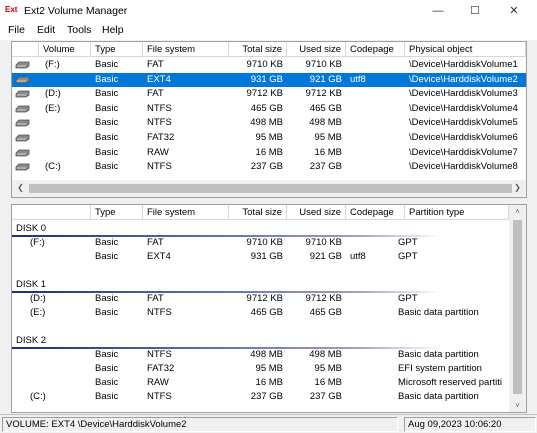 This screenshot has width=537, height=433. I want to click on table-row: Basic FAT32 95 MB 95 MB EFI system partition, so click(260, 369).